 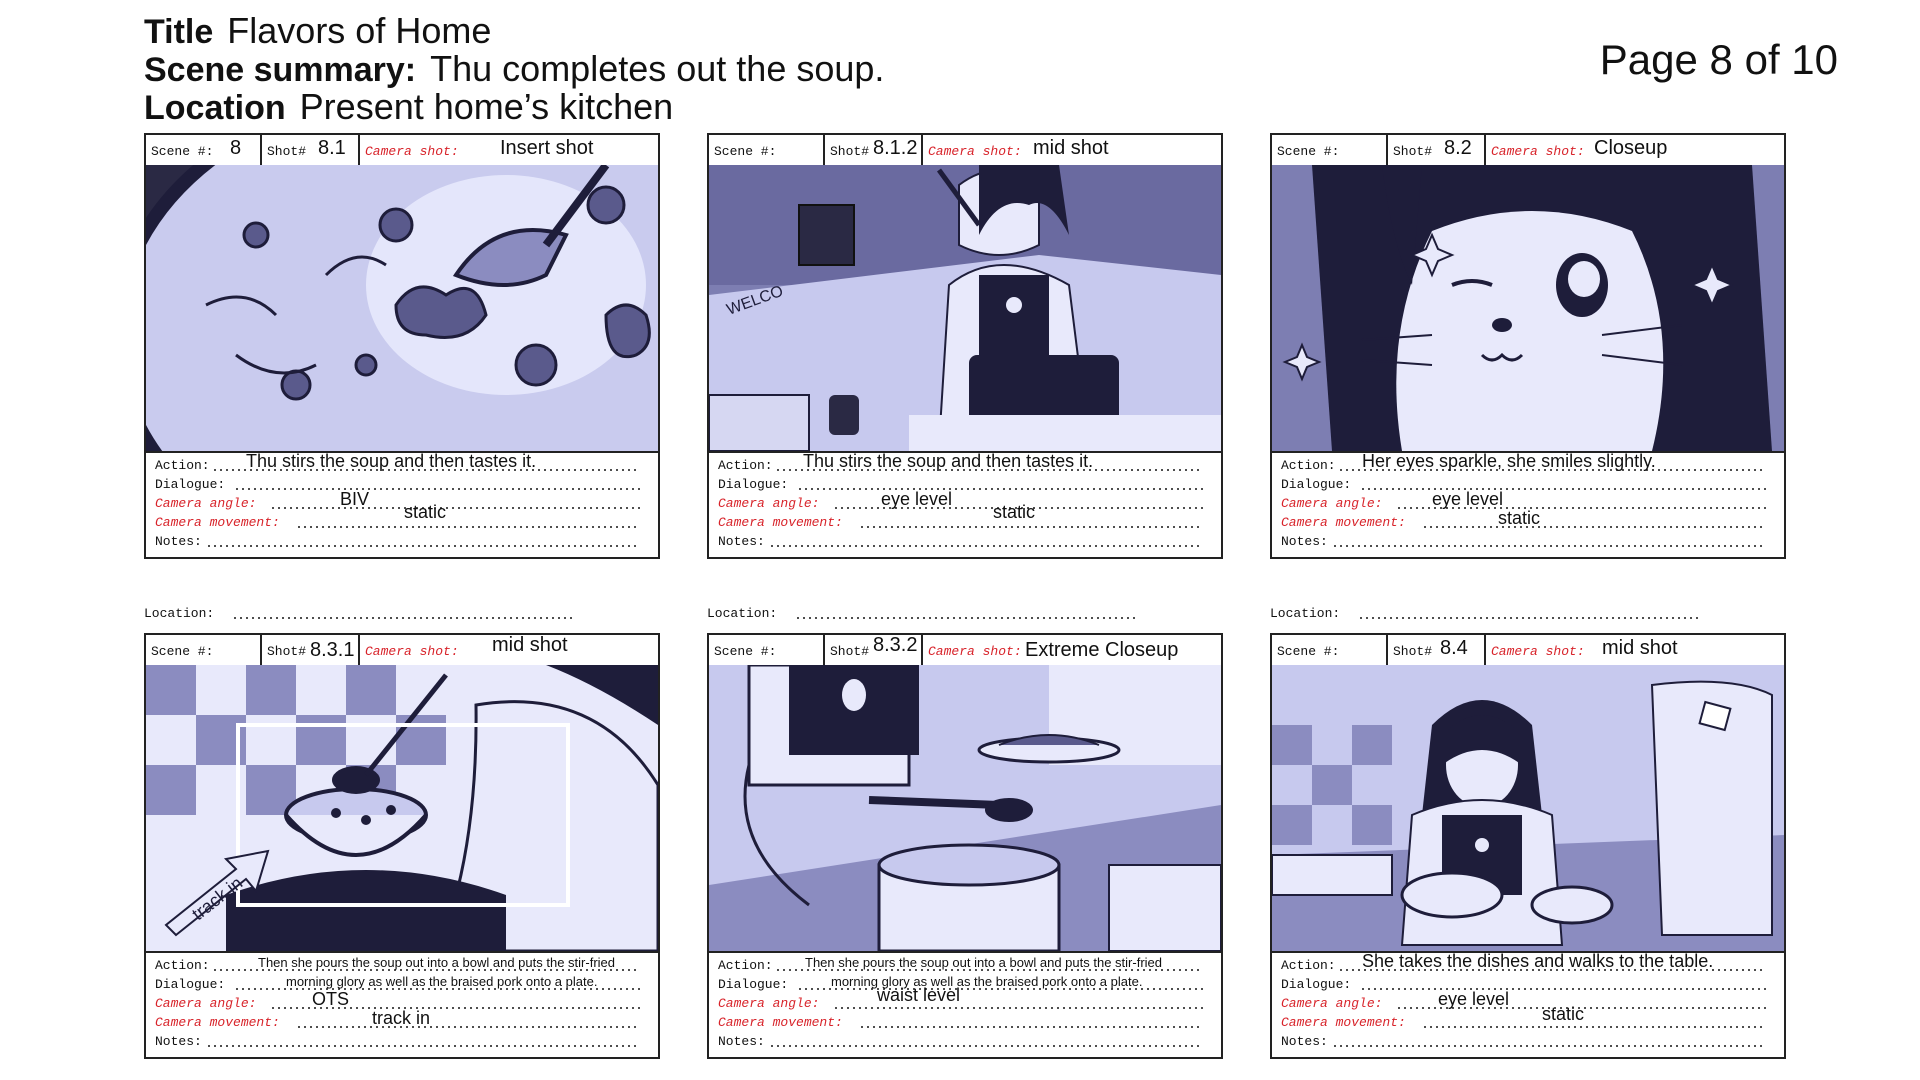 What do you see at coordinates (179, 32) in the screenshot?
I see `title-label: Title` at bounding box center [179, 32].